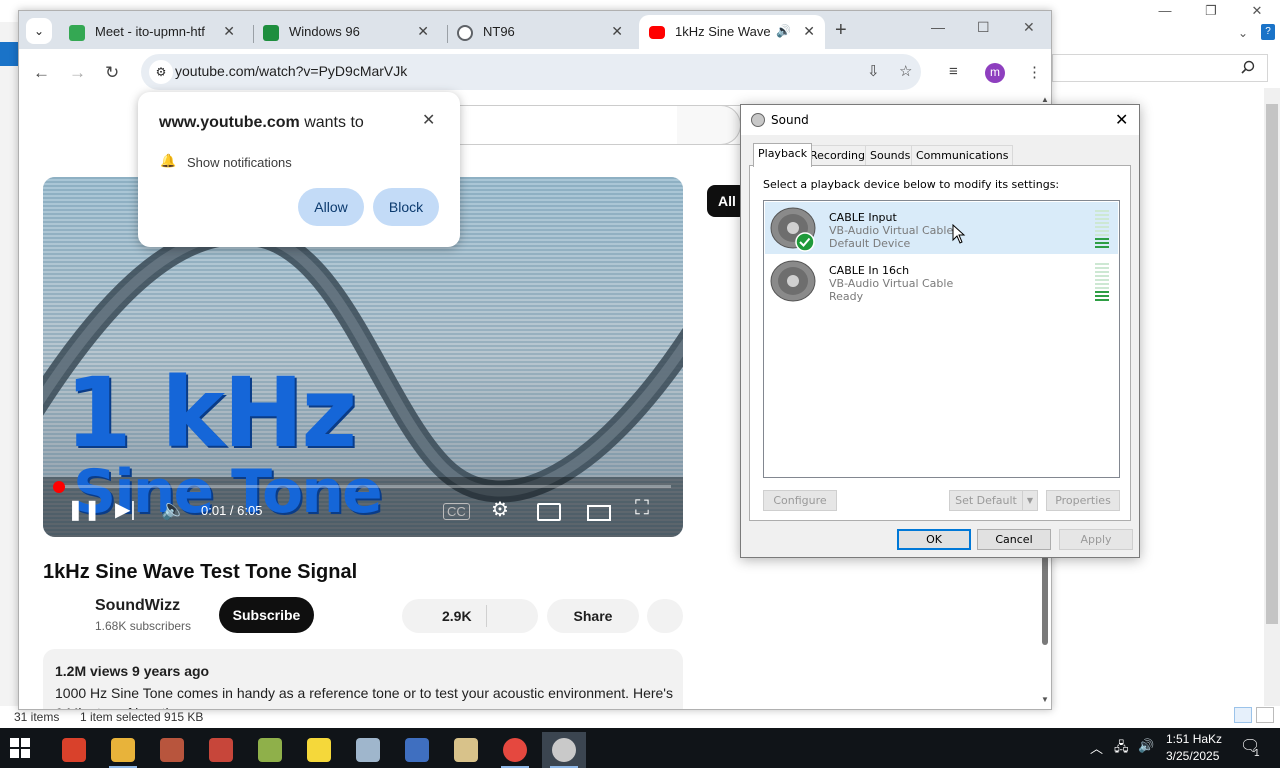 The height and width of the screenshot is (768, 1280). Describe the element at coordinates (564, 750) in the screenshot. I see `taskbar-app-sound` at that location.